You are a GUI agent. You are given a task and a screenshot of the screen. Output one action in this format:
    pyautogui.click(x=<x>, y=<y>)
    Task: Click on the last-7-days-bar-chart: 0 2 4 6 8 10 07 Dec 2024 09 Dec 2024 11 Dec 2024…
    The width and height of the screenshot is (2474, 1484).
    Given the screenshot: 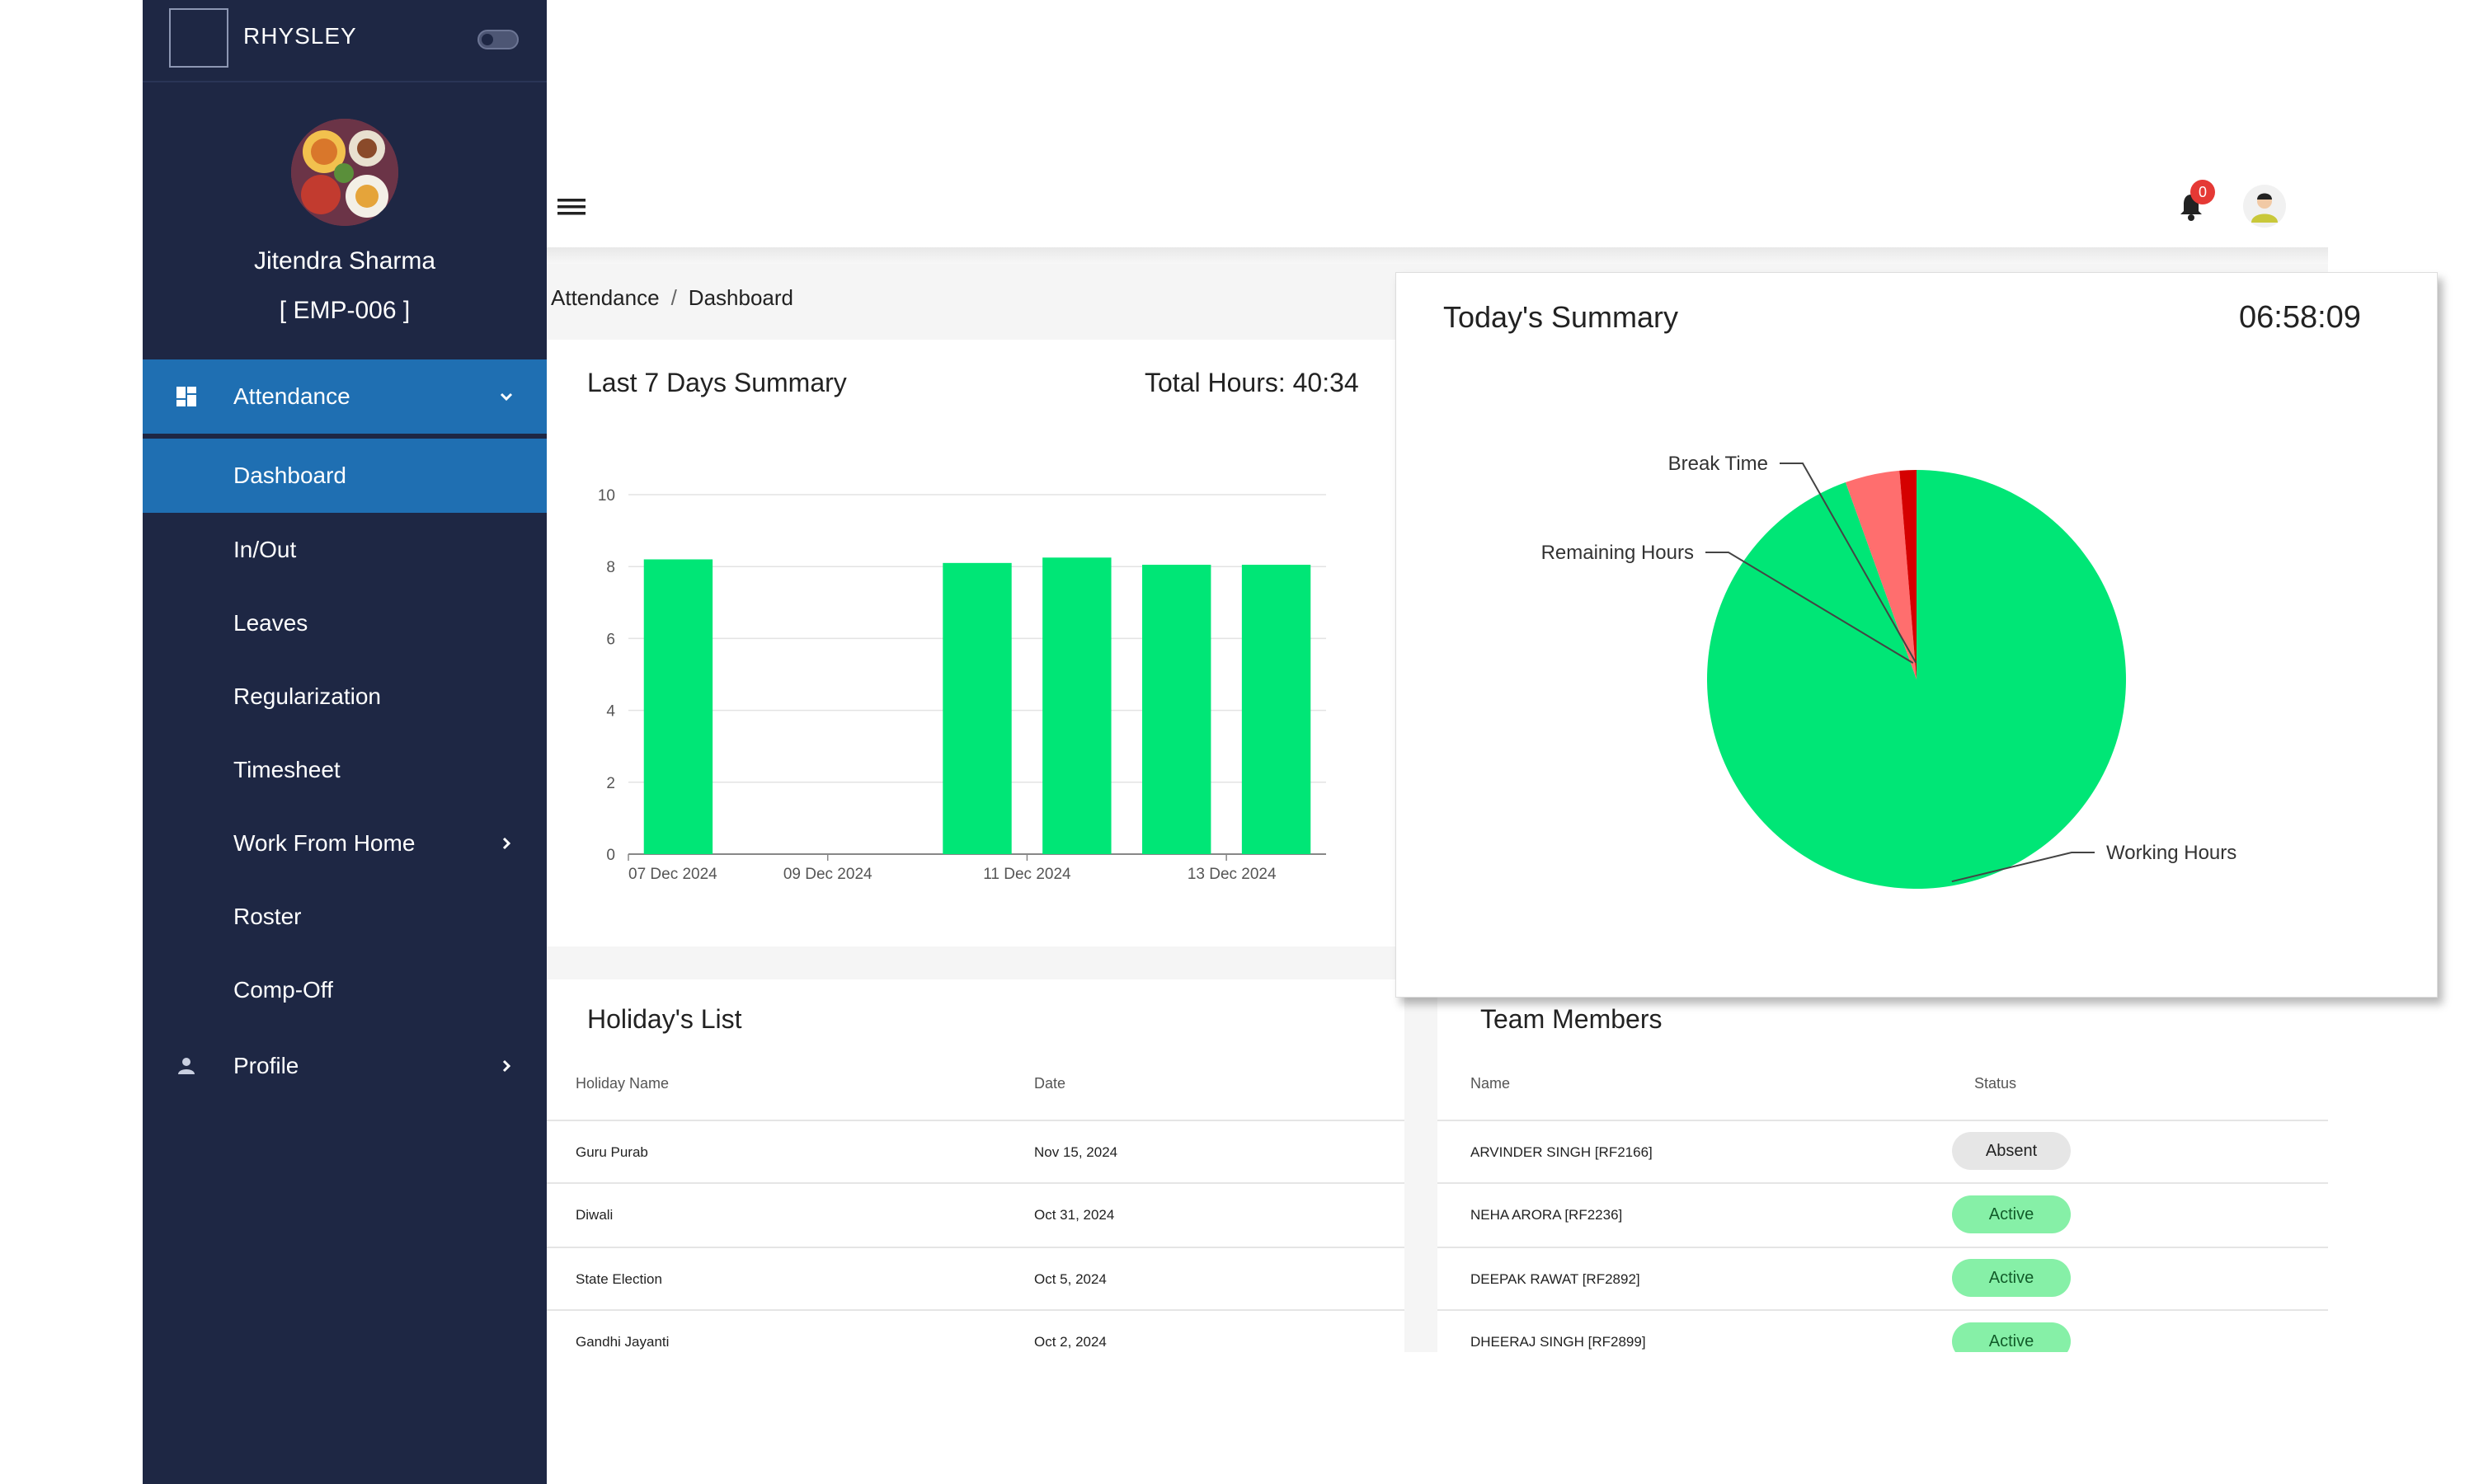 What is the action you would take?
    pyautogui.click(x=962, y=685)
    